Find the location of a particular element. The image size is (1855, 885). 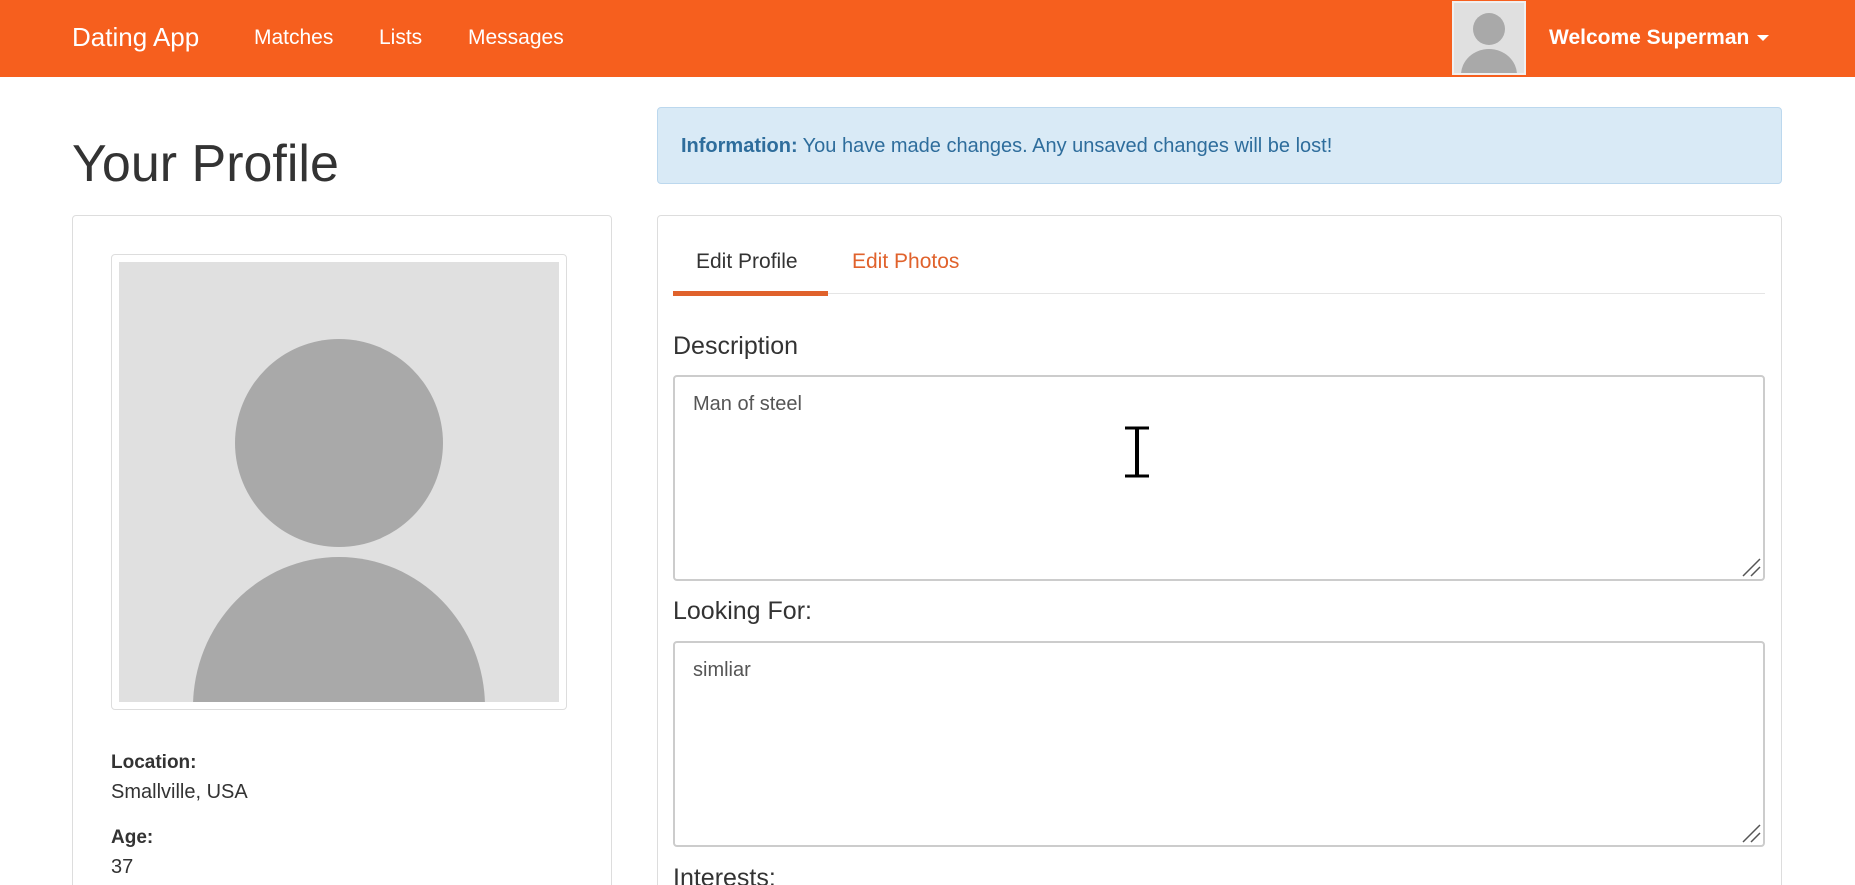

user-menu-toggle: Welcome Superman is located at coordinates (1659, 38).